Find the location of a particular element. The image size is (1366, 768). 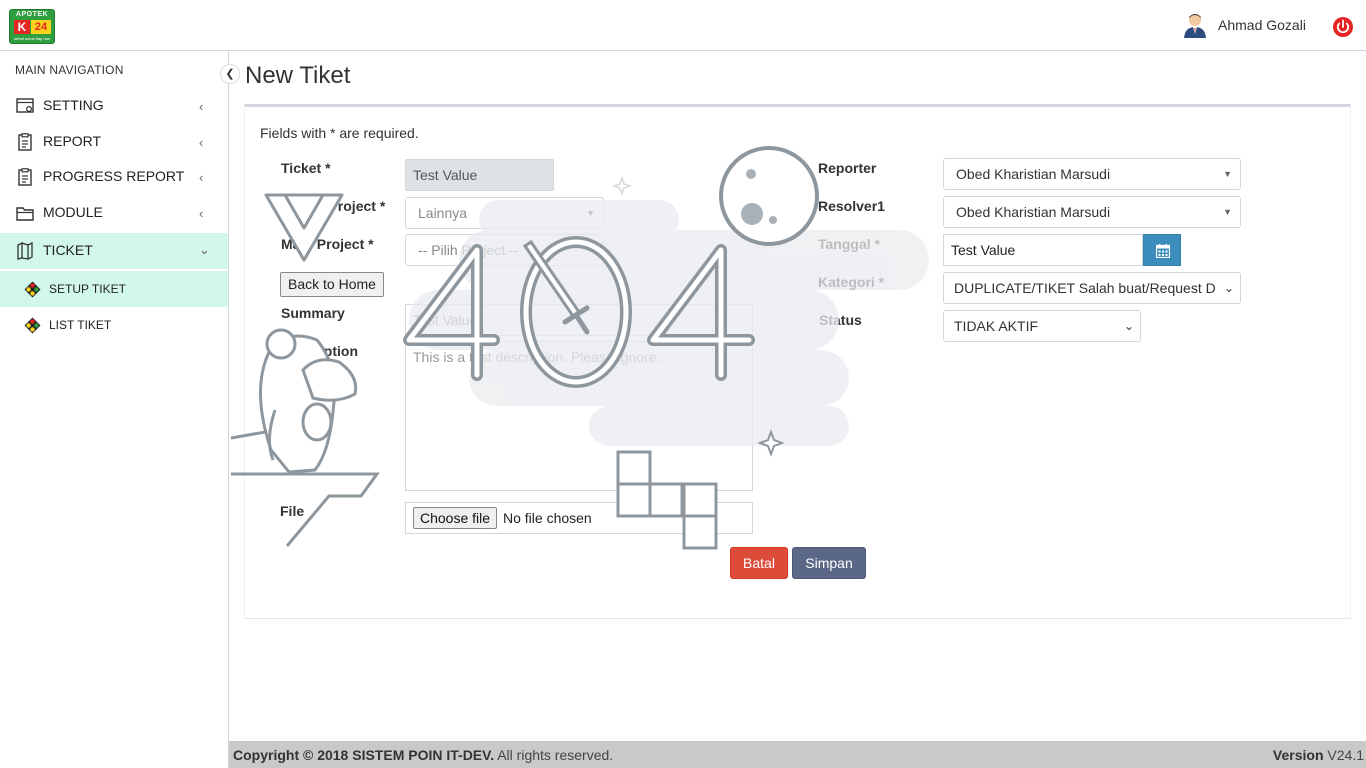

version-value: V24.1 is located at coordinates (1345, 755).